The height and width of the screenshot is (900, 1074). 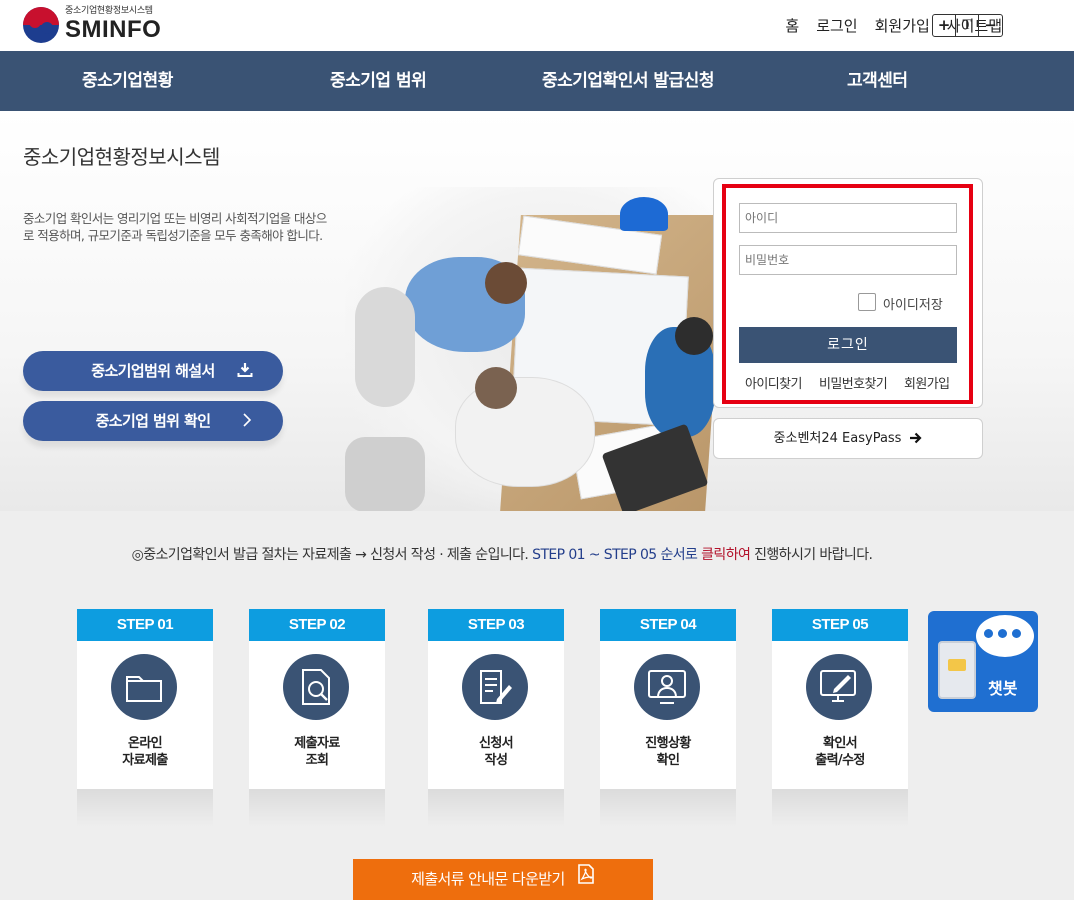 What do you see at coordinates (628, 81) in the screenshot?
I see `nav-certificate-apply: 중소기업확인서 발급신청` at bounding box center [628, 81].